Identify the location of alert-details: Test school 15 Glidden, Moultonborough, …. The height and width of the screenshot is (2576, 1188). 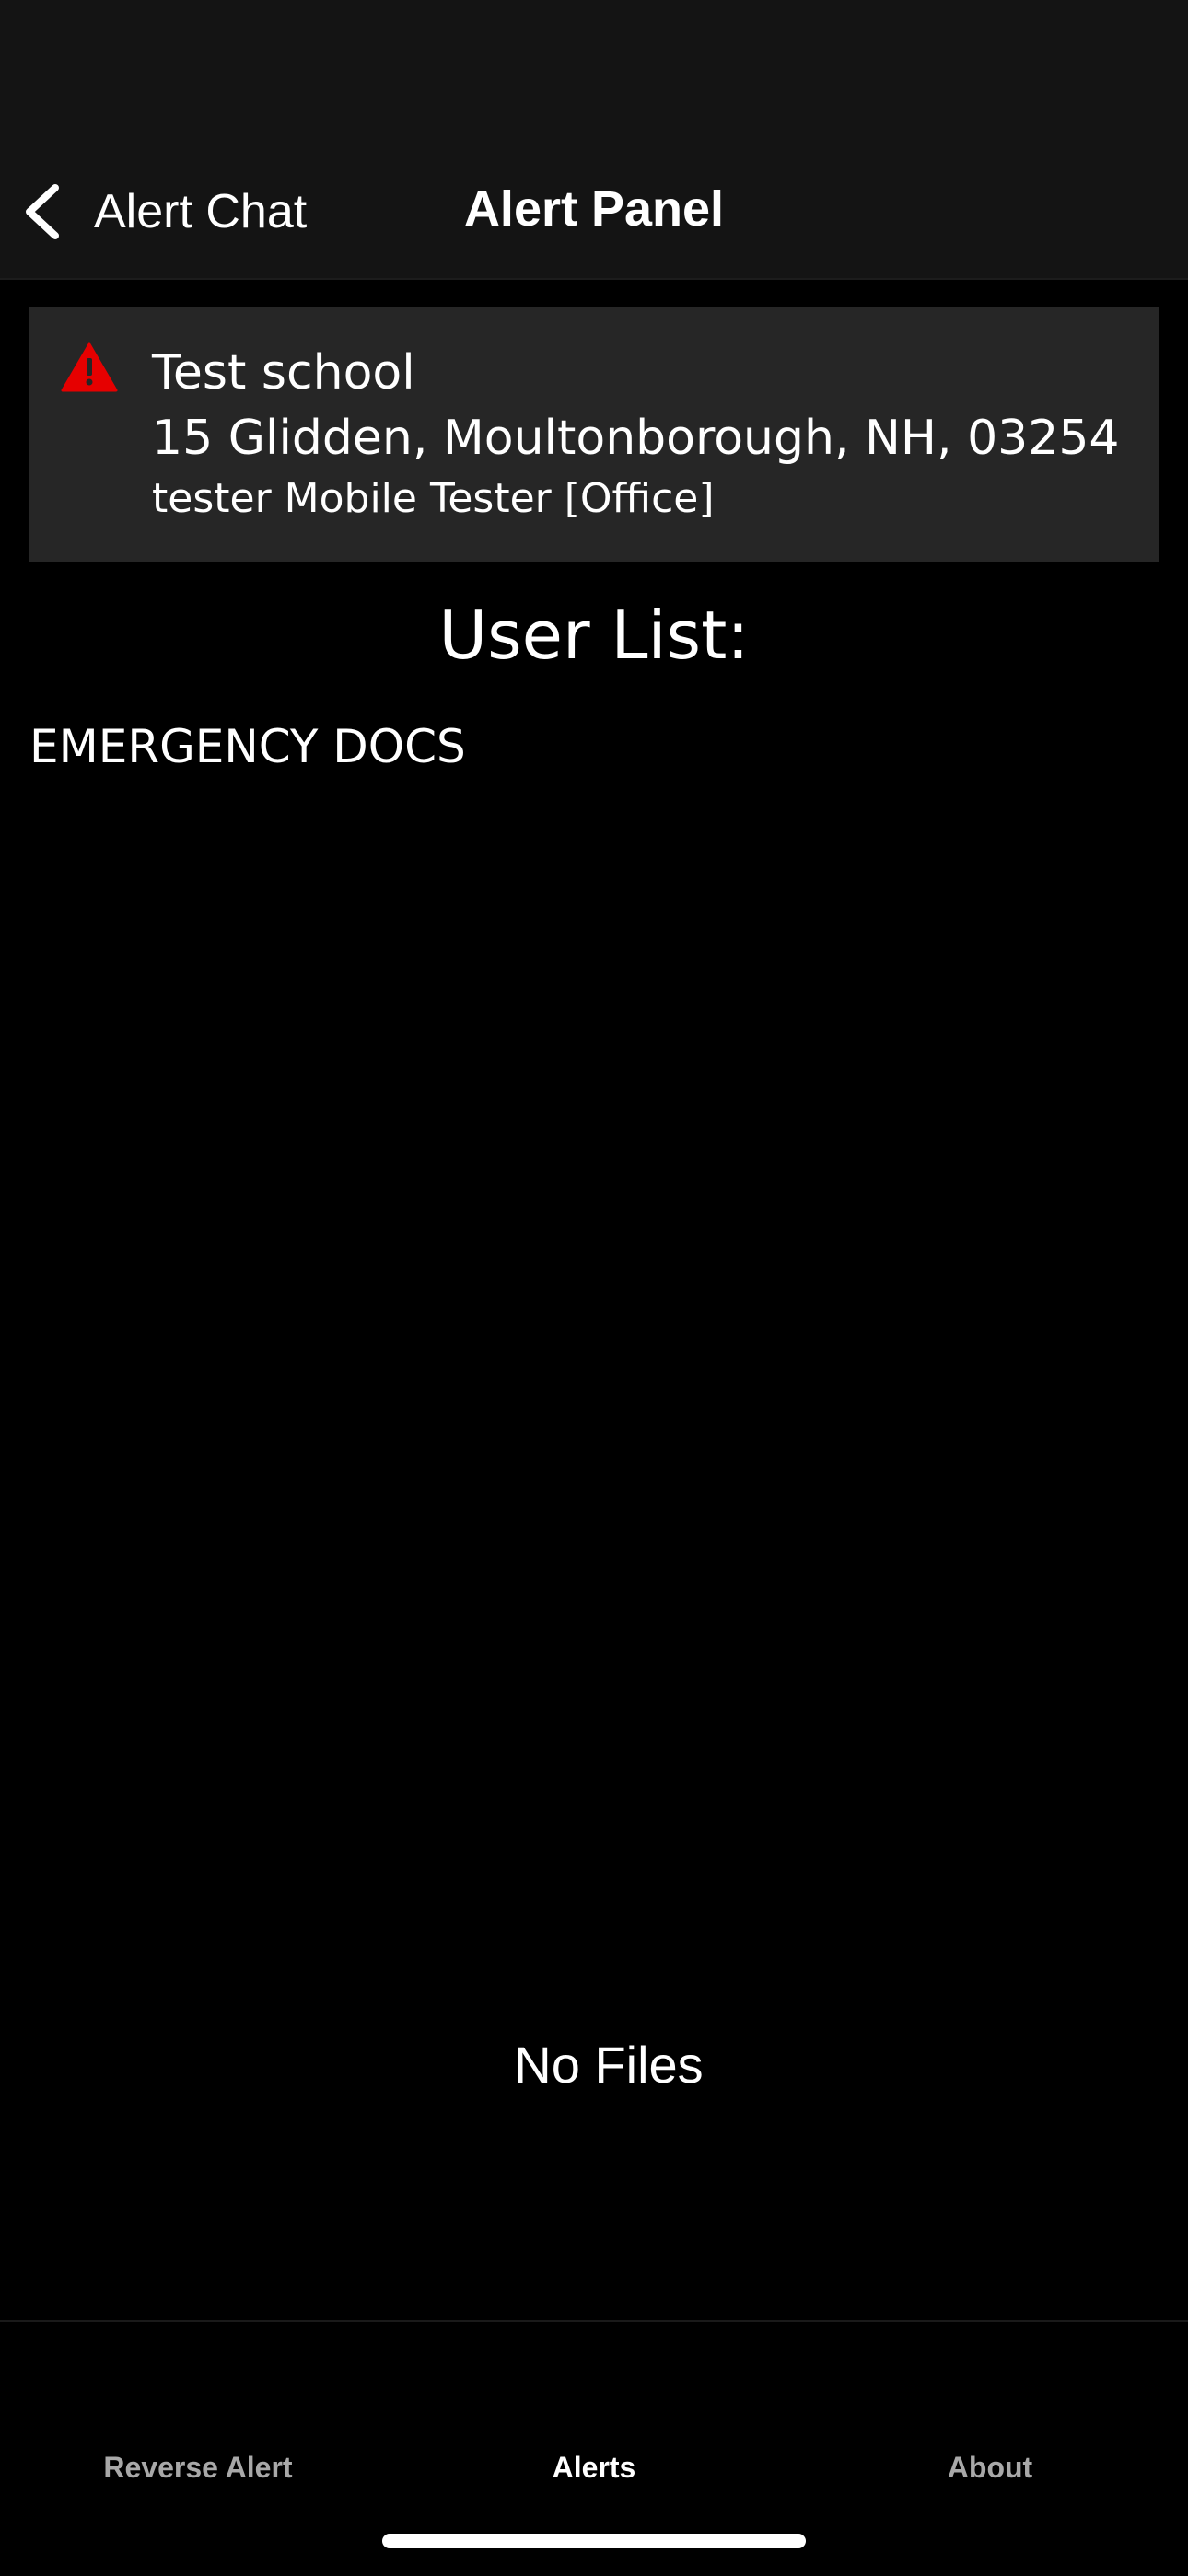
(646, 434).